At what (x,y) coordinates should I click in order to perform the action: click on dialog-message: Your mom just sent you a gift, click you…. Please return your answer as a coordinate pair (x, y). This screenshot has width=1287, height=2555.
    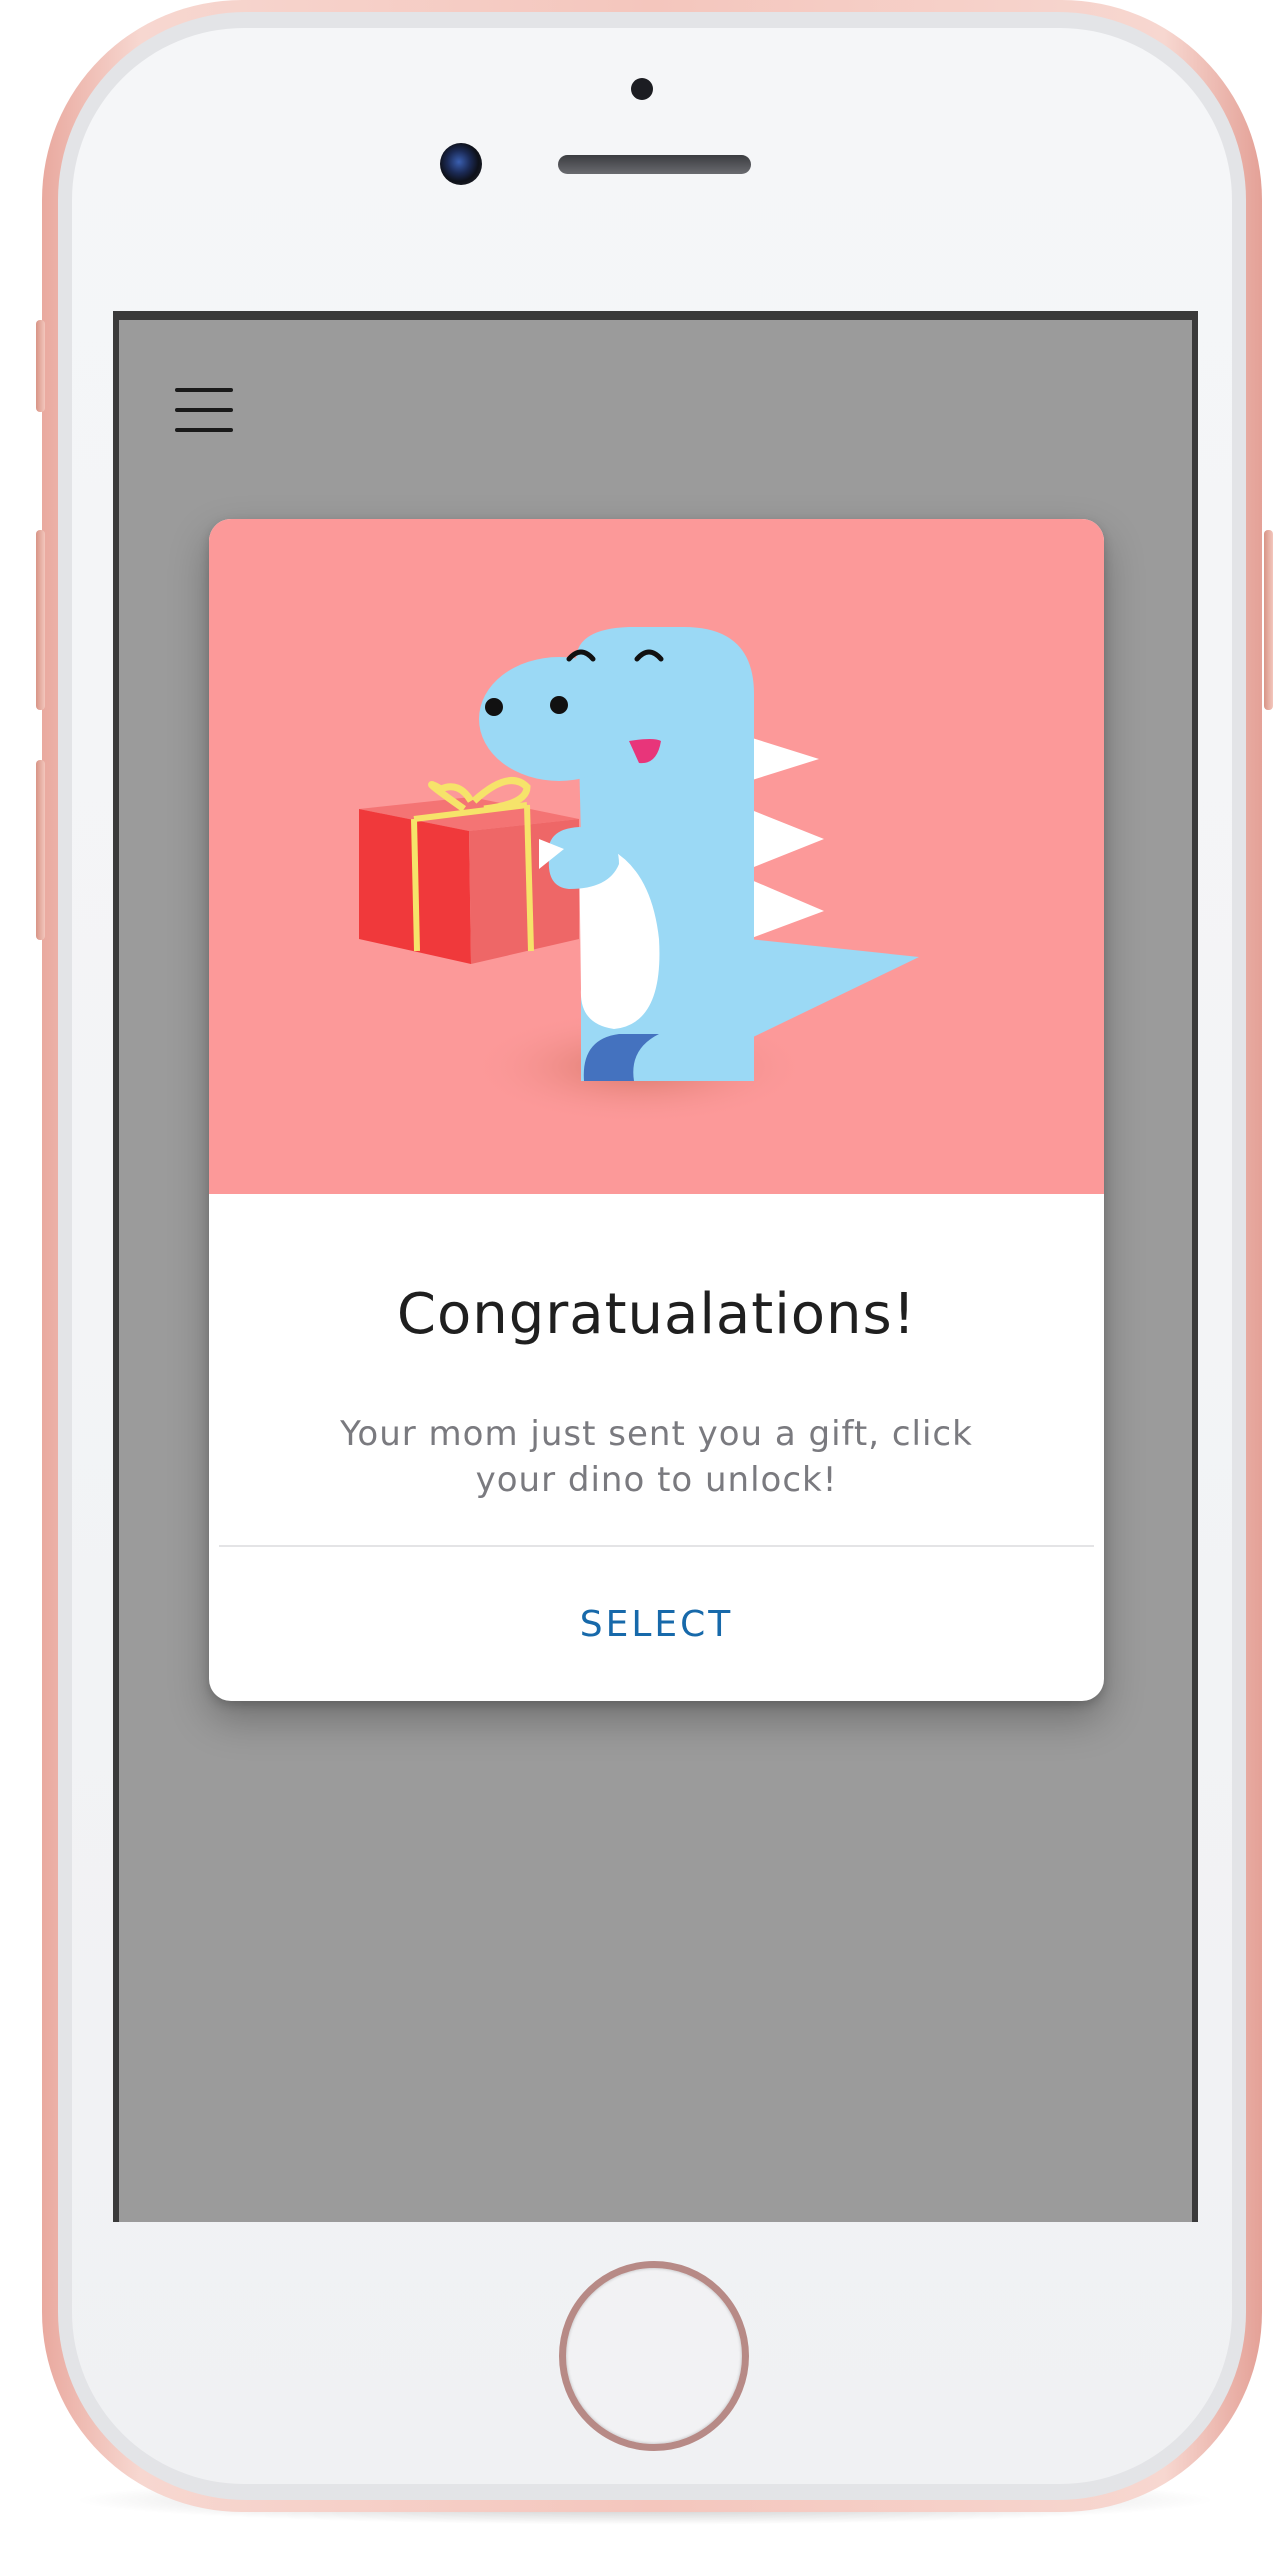
    Looking at the image, I should click on (656, 1457).